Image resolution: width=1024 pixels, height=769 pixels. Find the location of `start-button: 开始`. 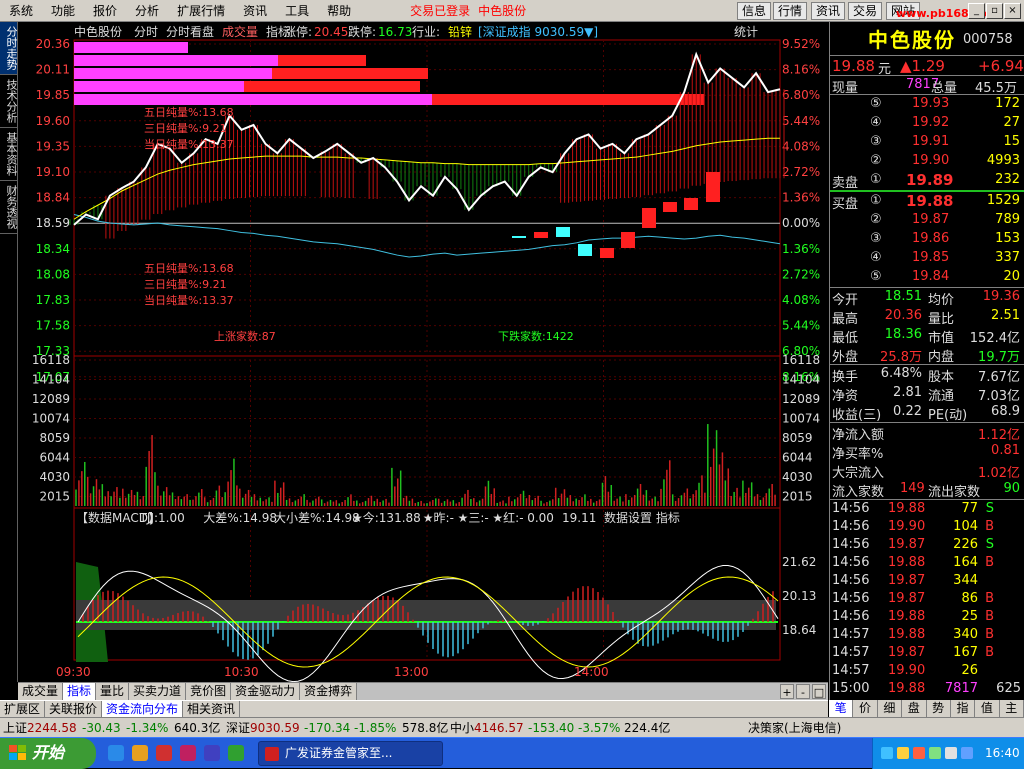

start-button: 开始 is located at coordinates (48, 753).